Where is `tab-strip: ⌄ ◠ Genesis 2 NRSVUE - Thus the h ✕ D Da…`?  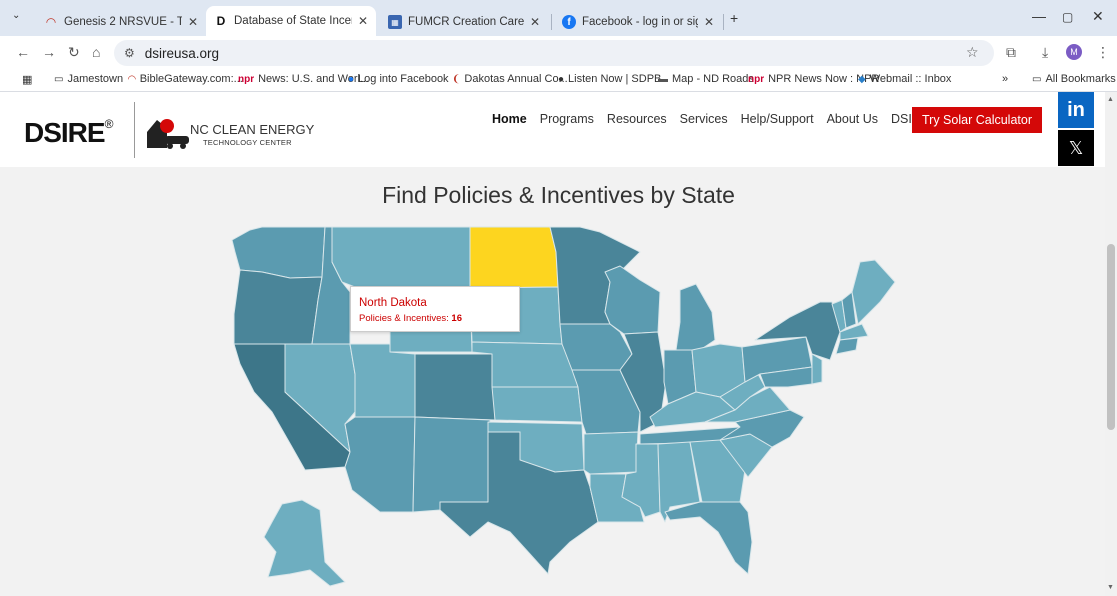 tab-strip: ⌄ ◠ Genesis 2 NRSVUE - Thus the h ✕ D Da… is located at coordinates (558, 18).